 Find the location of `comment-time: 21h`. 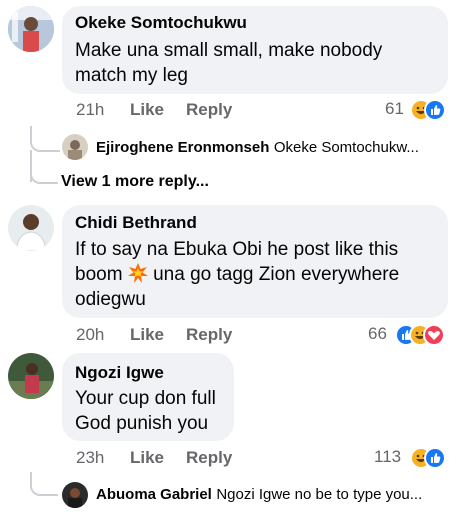

comment-time: 21h is located at coordinates (90, 110).